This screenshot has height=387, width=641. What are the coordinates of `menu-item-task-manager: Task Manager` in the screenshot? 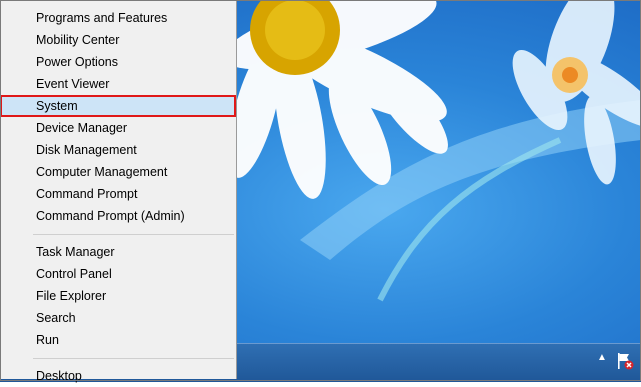 It's located at (118, 252).